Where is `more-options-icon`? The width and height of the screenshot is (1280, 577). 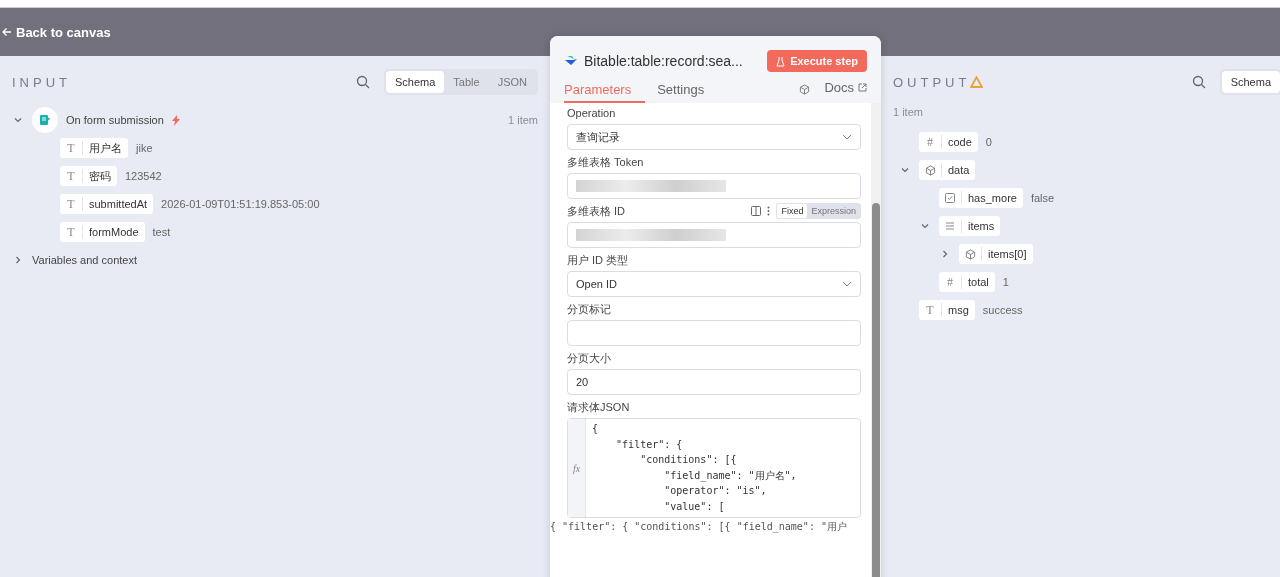
more-options-icon is located at coordinates (769, 211).